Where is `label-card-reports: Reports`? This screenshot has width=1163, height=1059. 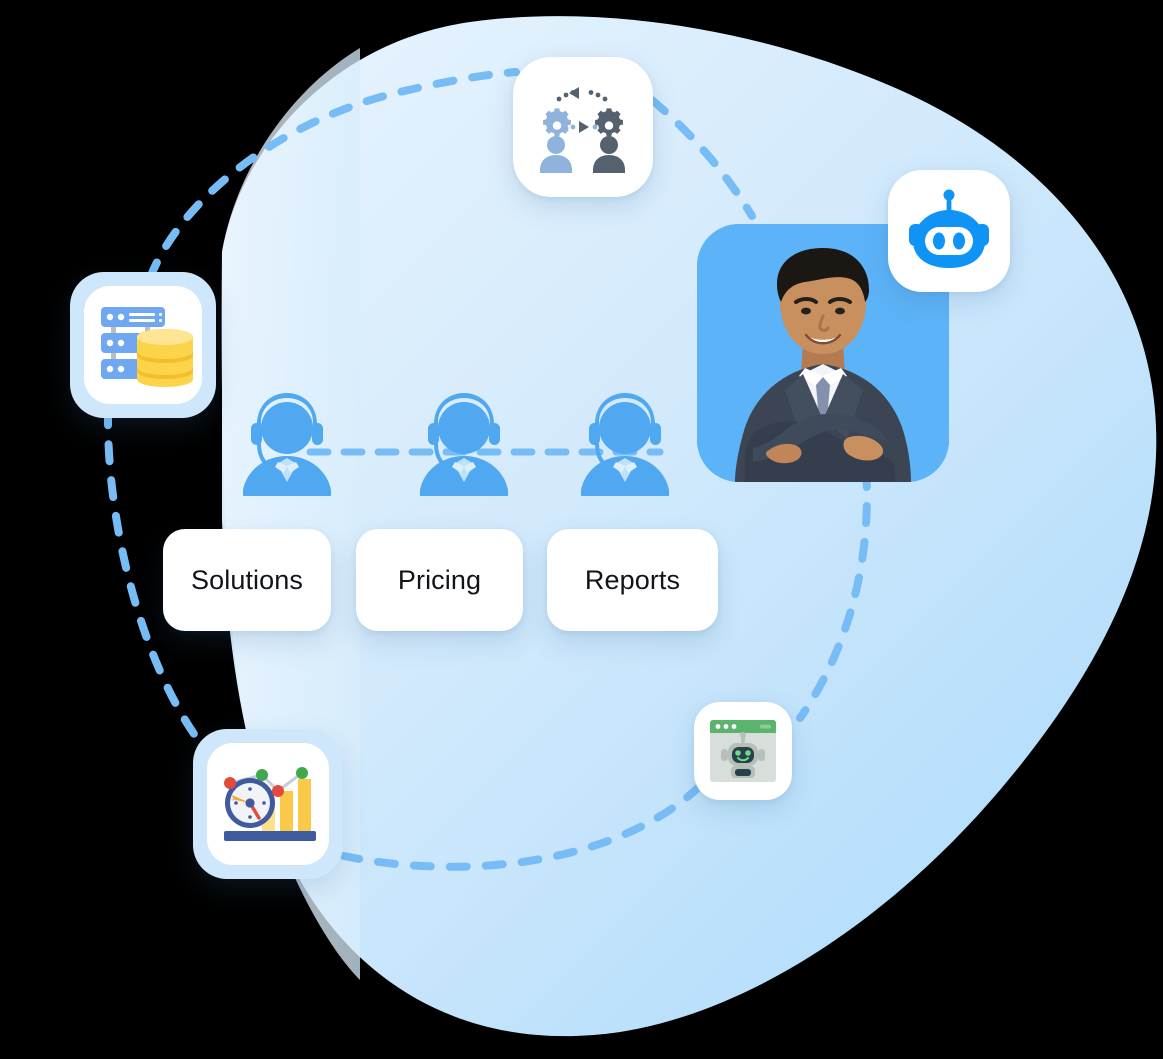 label-card-reports: Reports is located at coordinates (632, 580).